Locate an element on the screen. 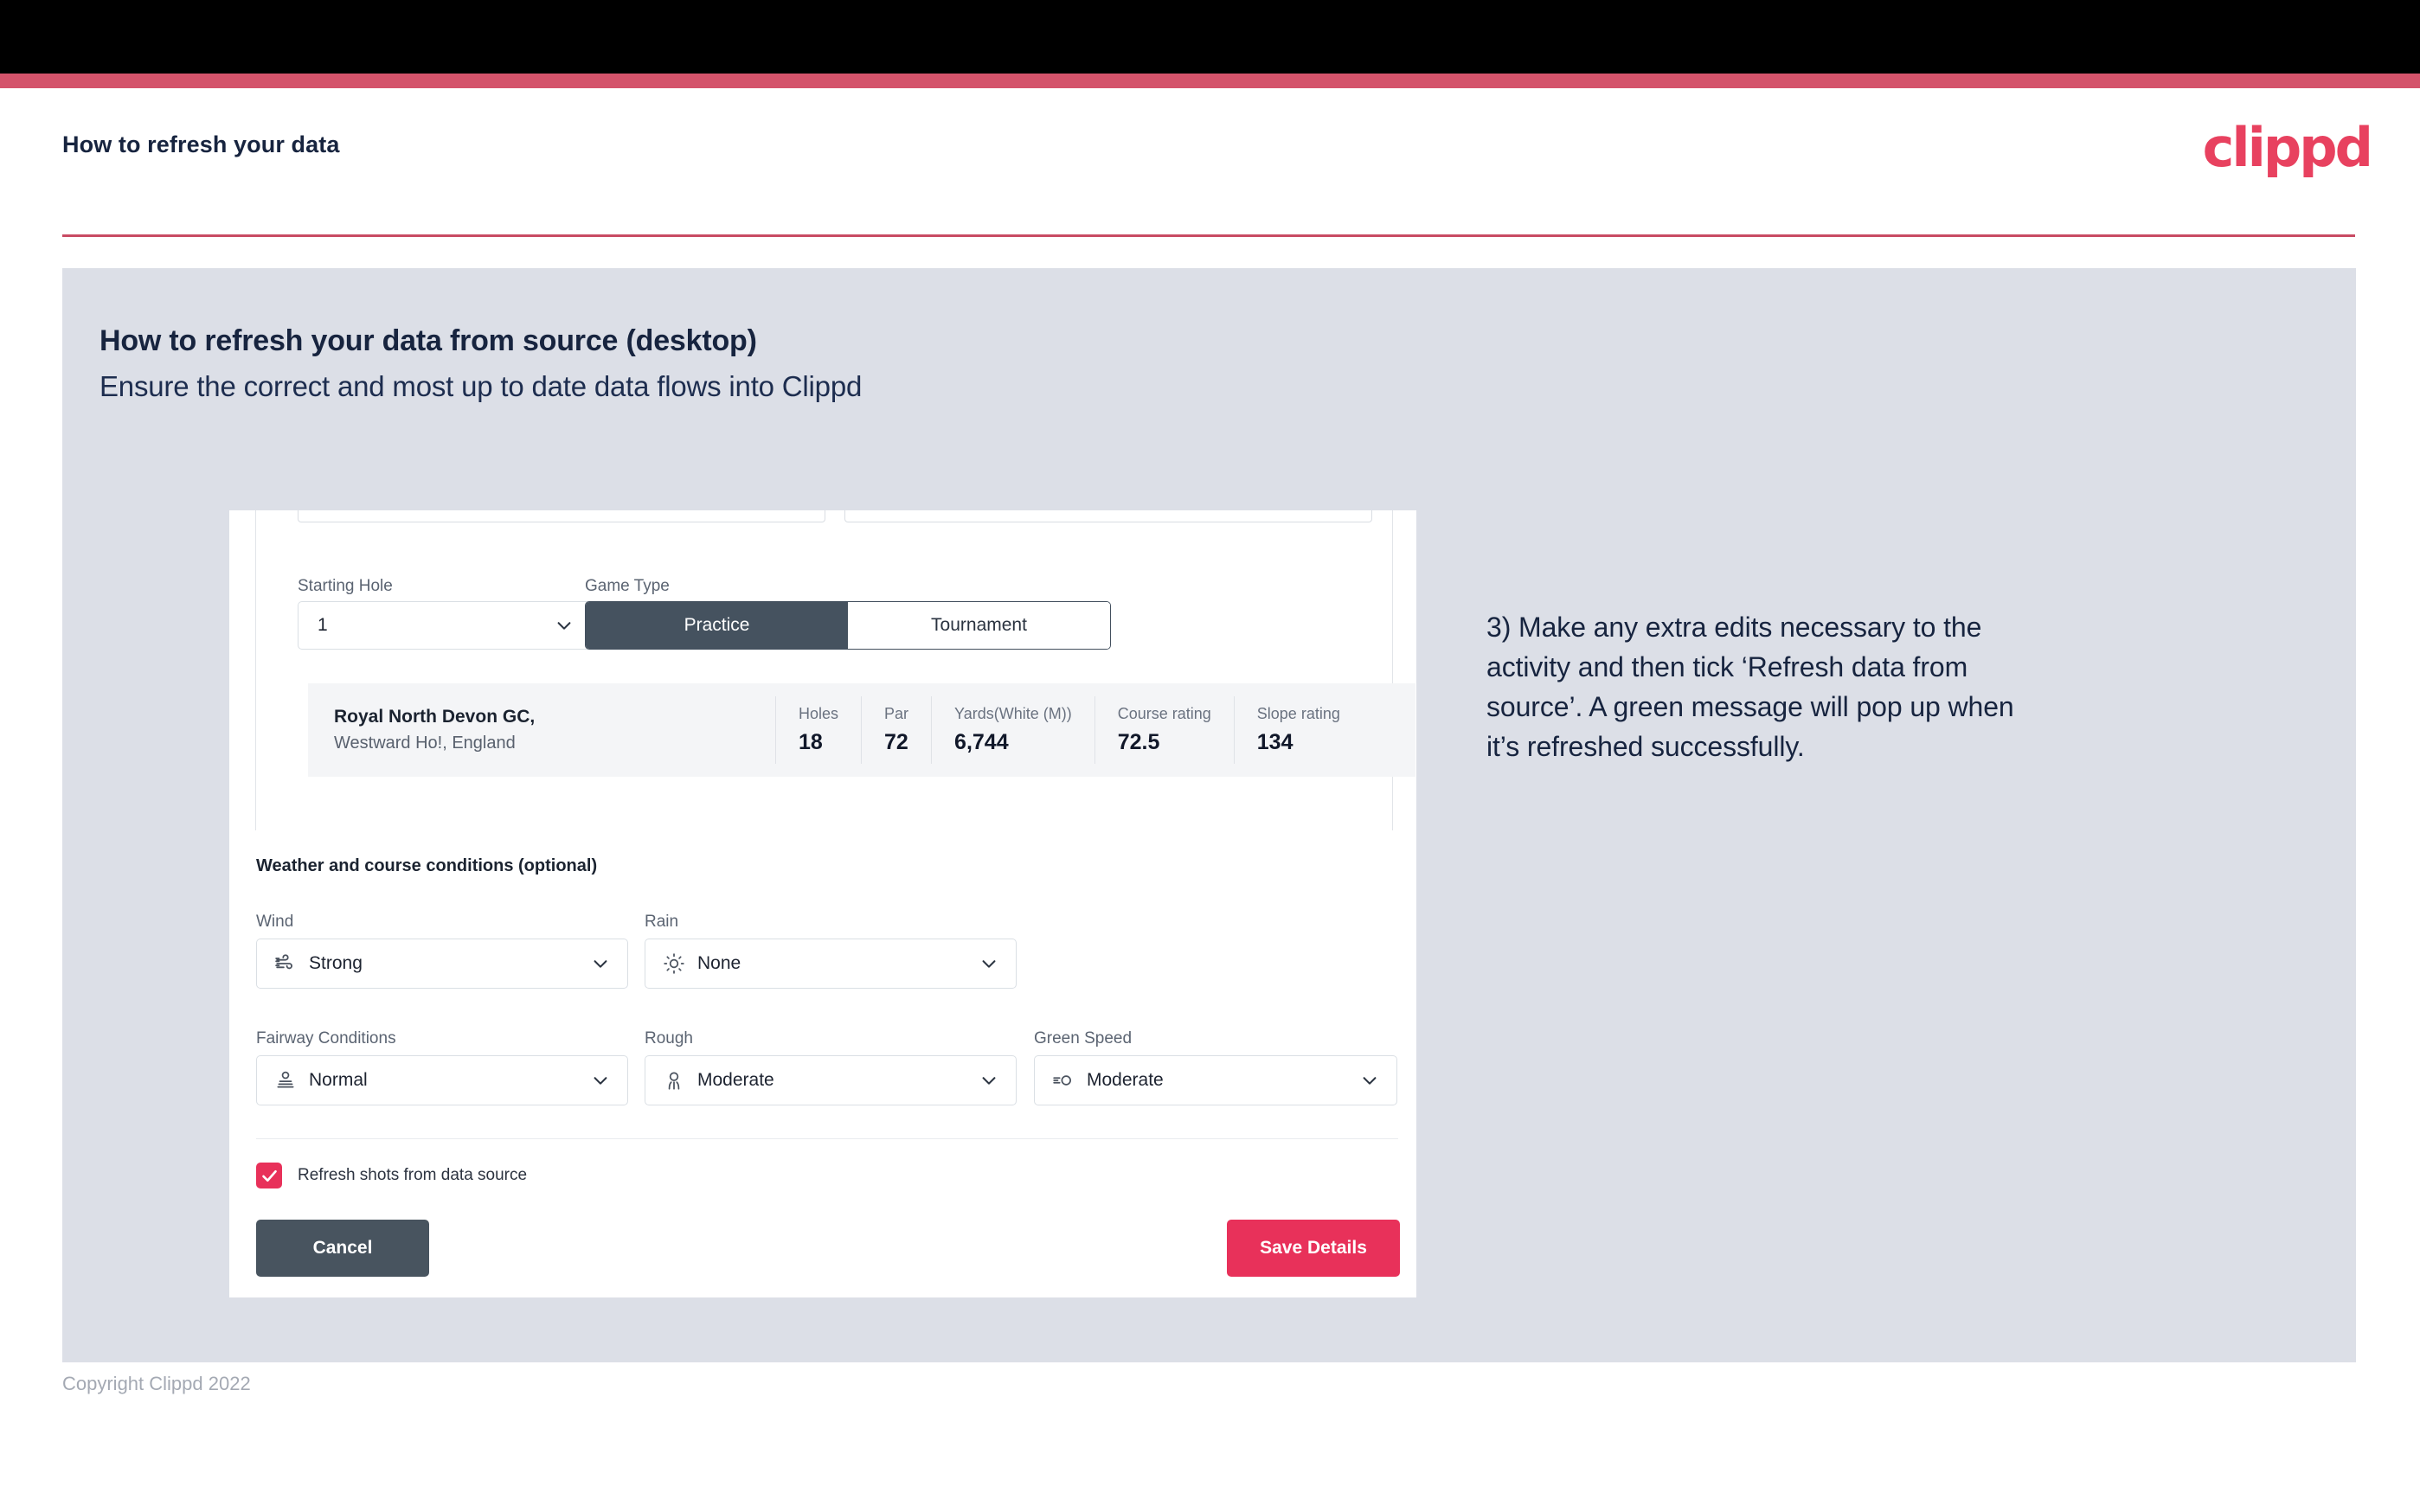  green-speed-icon is located at coordinates (1063, 1080).